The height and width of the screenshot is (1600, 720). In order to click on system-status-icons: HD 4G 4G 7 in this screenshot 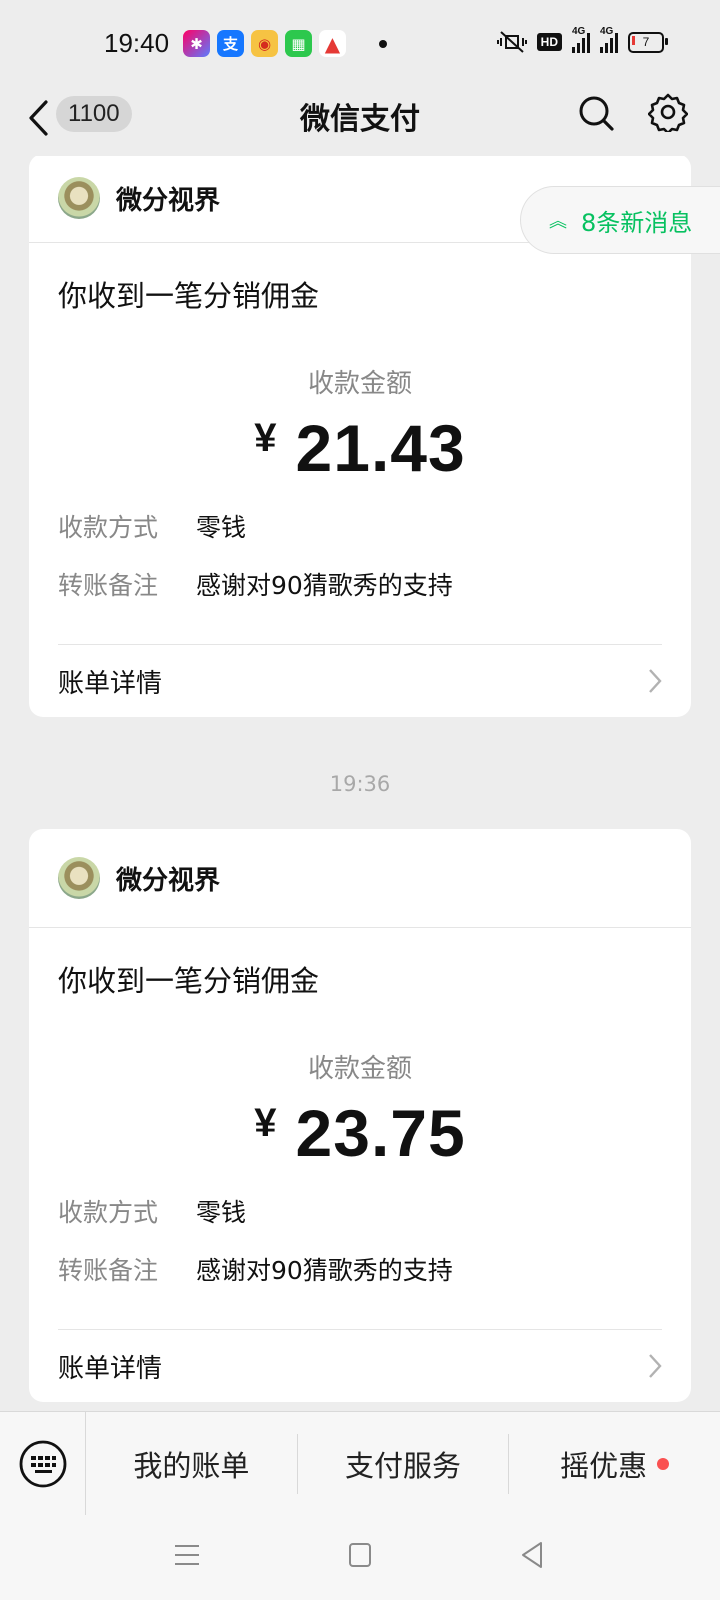, I will do `click(582, 40)`.